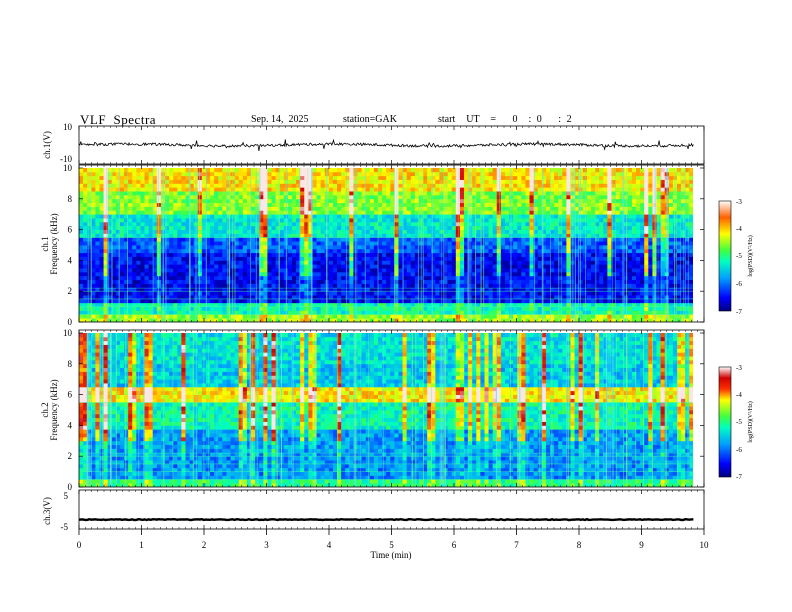 This screenshot has width=792, height=612. I want to click on ch3-ytick-top: 5, so click(66, 496).